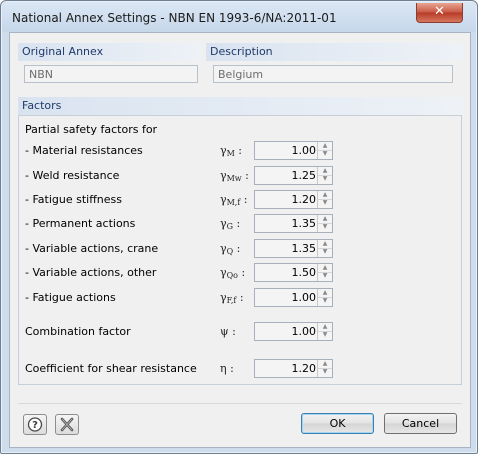 This screenshot has width=478, height=454. Describe the element at coordinates (304, 175) in the screenshot. I see `gamma-mw-value: 1.25` at that location.